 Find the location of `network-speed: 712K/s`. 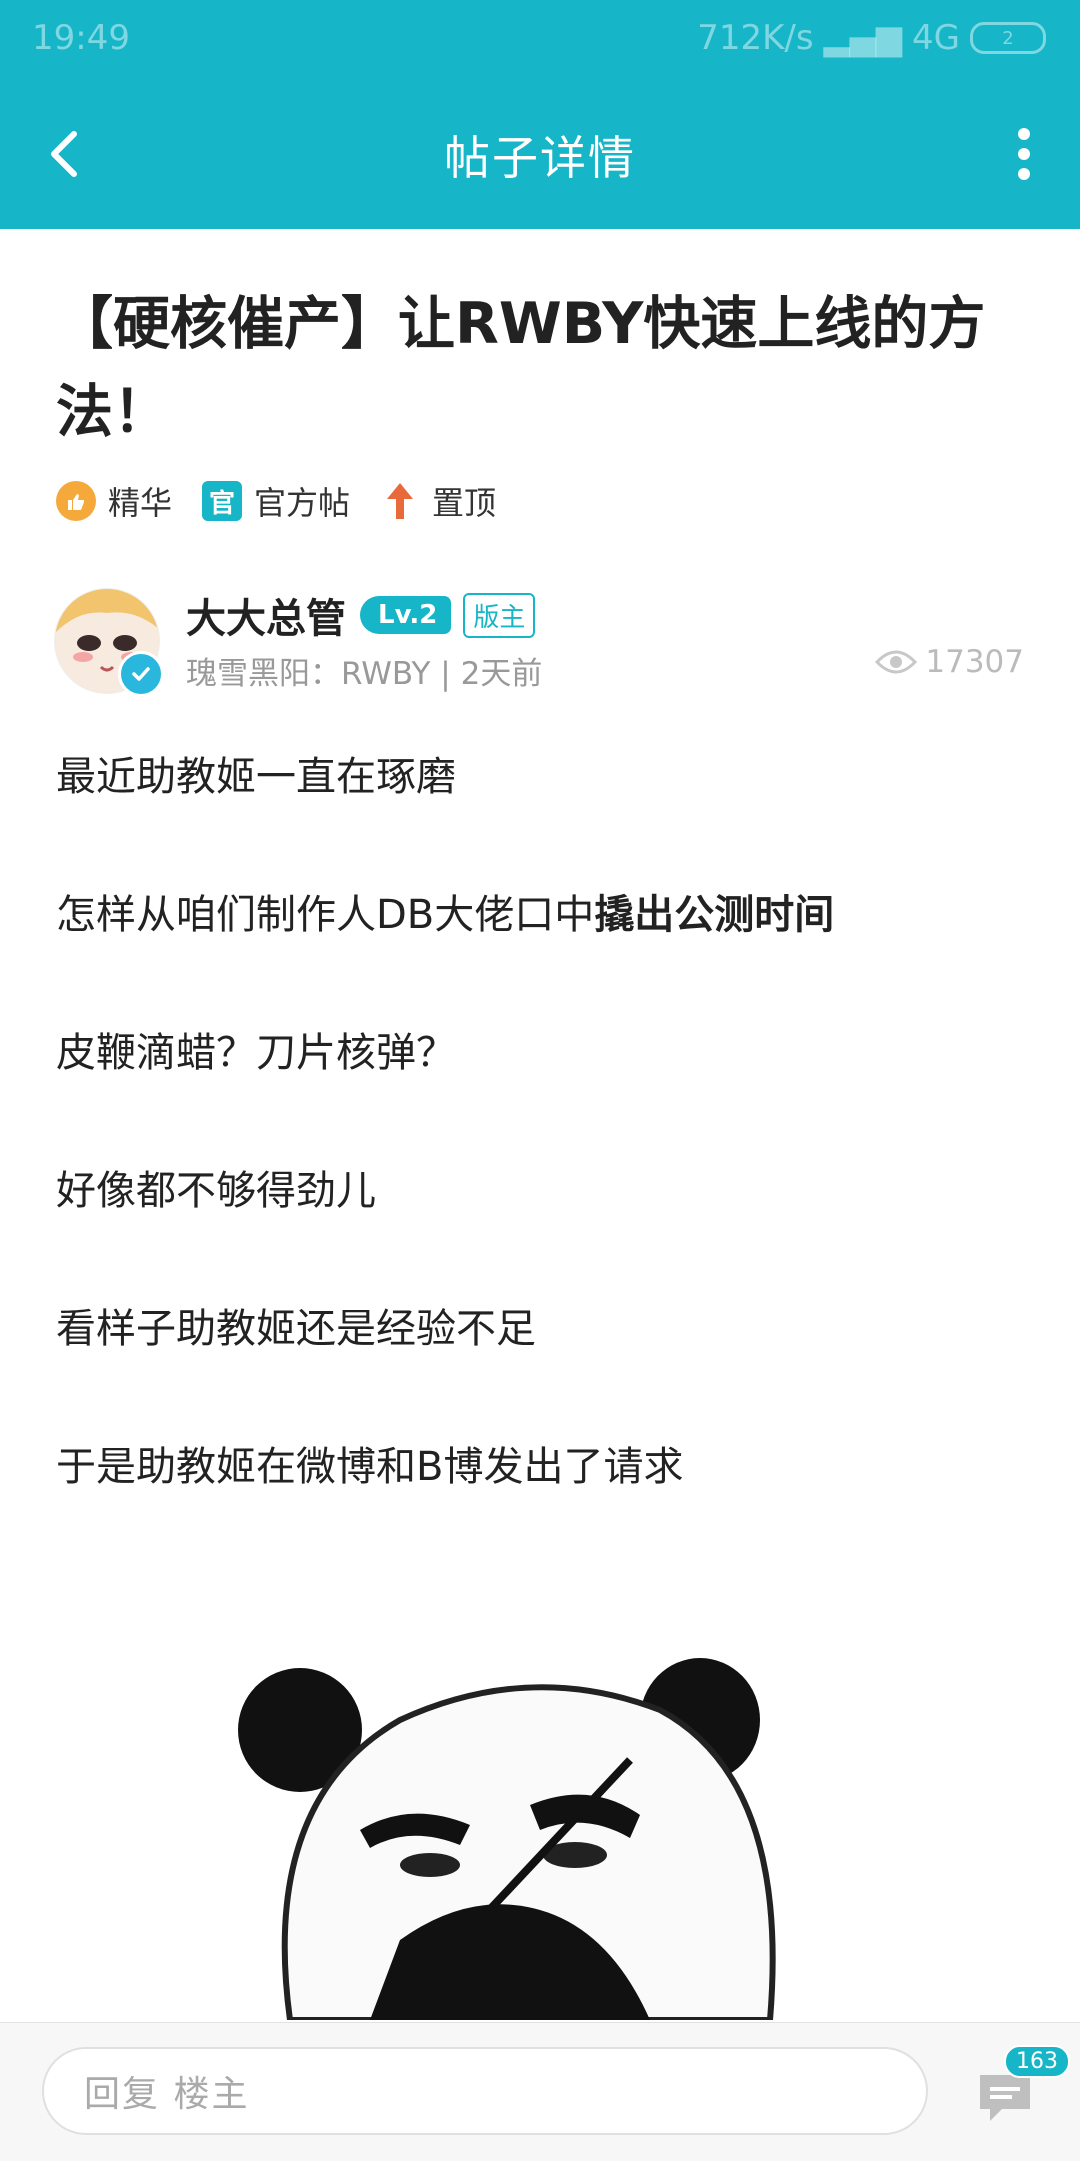

network-speed: 712K/s is located at coordinates (755, 38).